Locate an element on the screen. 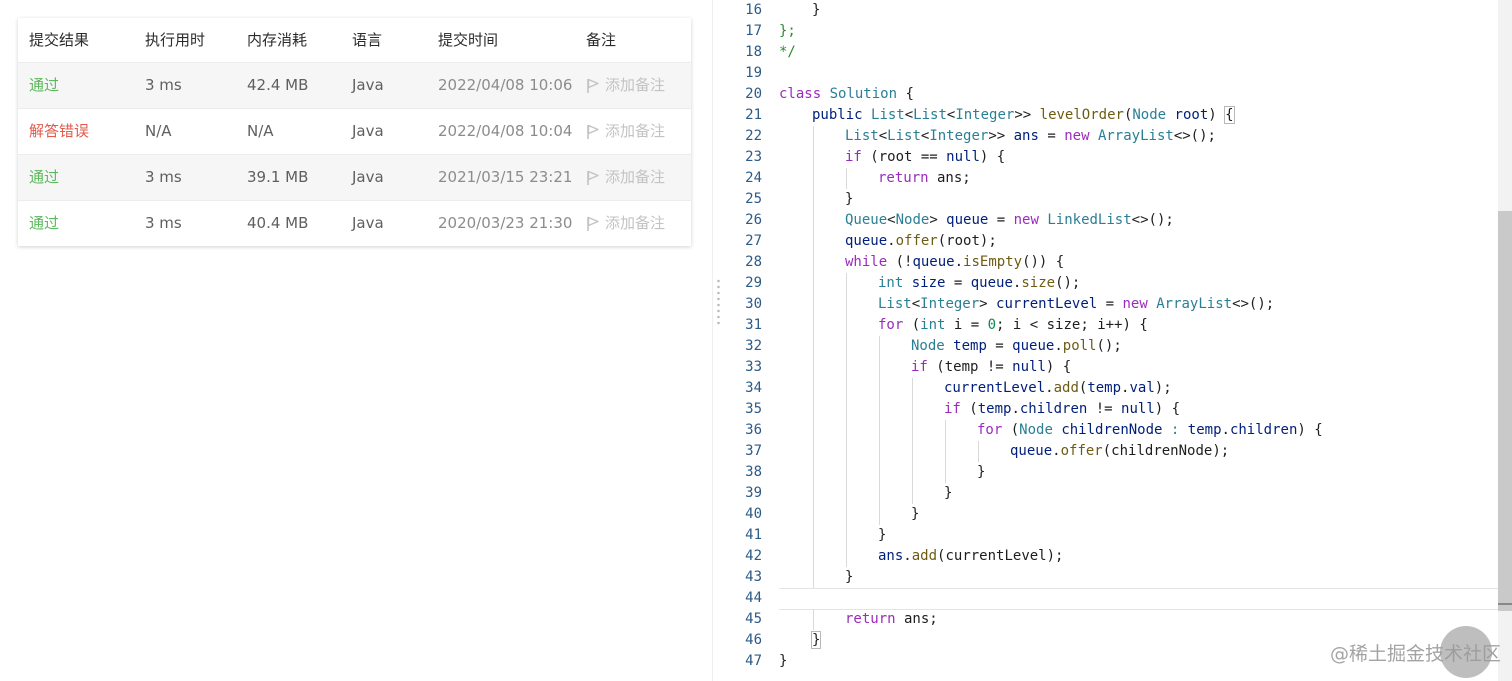 The width and height of the screenshot is (1512, 681). scrollbar-cursor-marker is located at coordinates (1505, 604).